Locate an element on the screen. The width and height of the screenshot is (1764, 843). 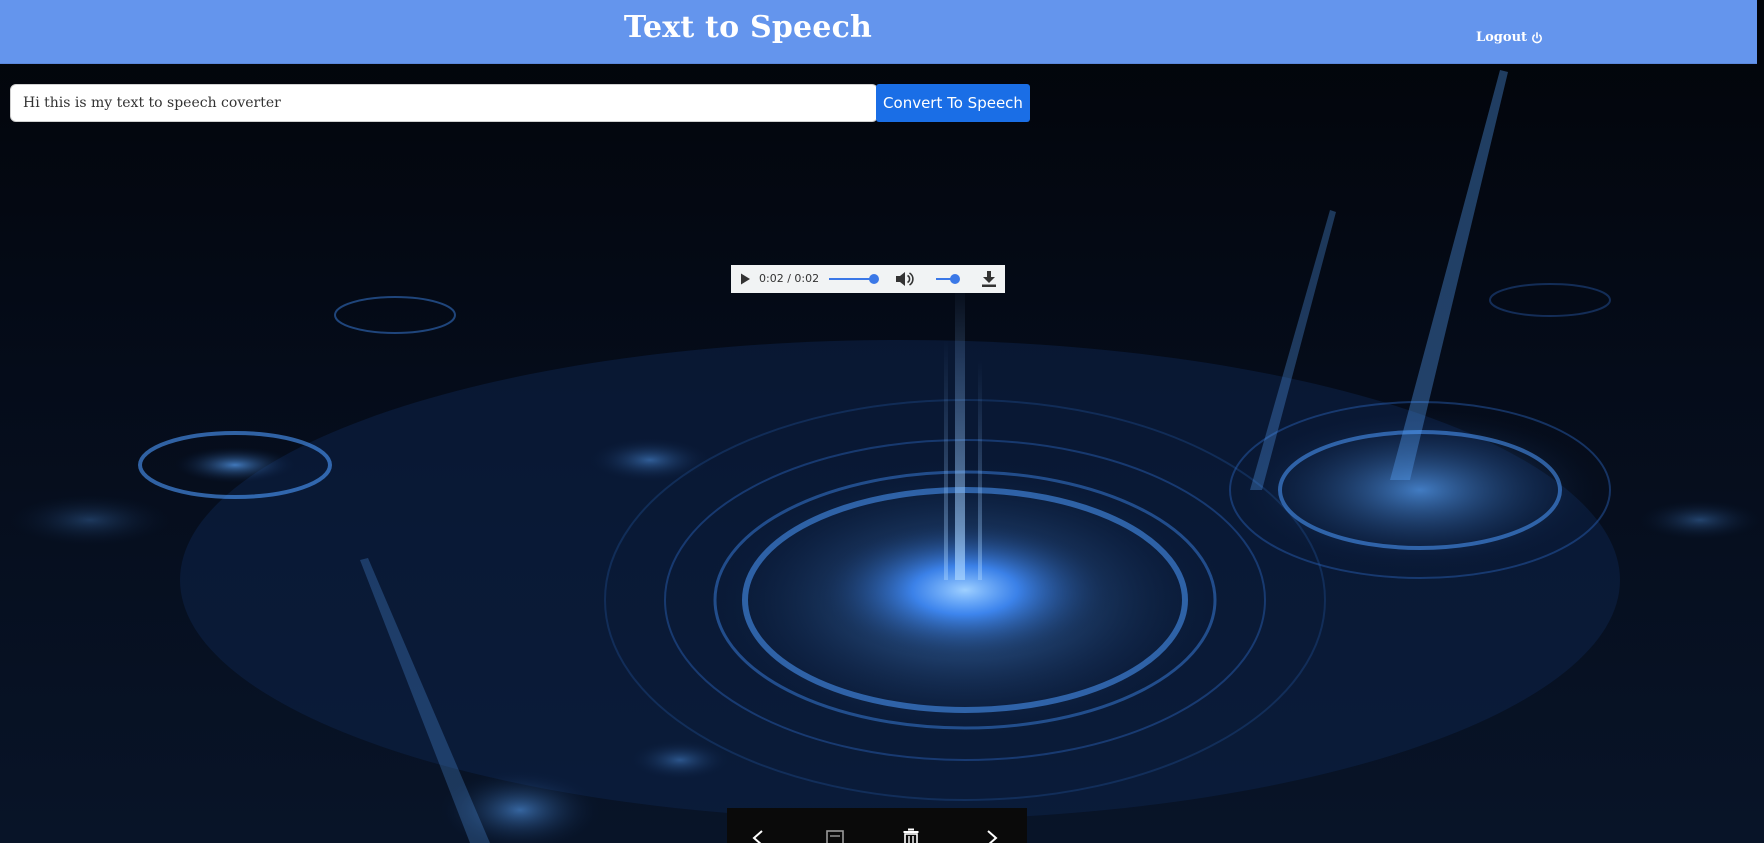
audio-progress-thumb is located at coordinates (874, 279).